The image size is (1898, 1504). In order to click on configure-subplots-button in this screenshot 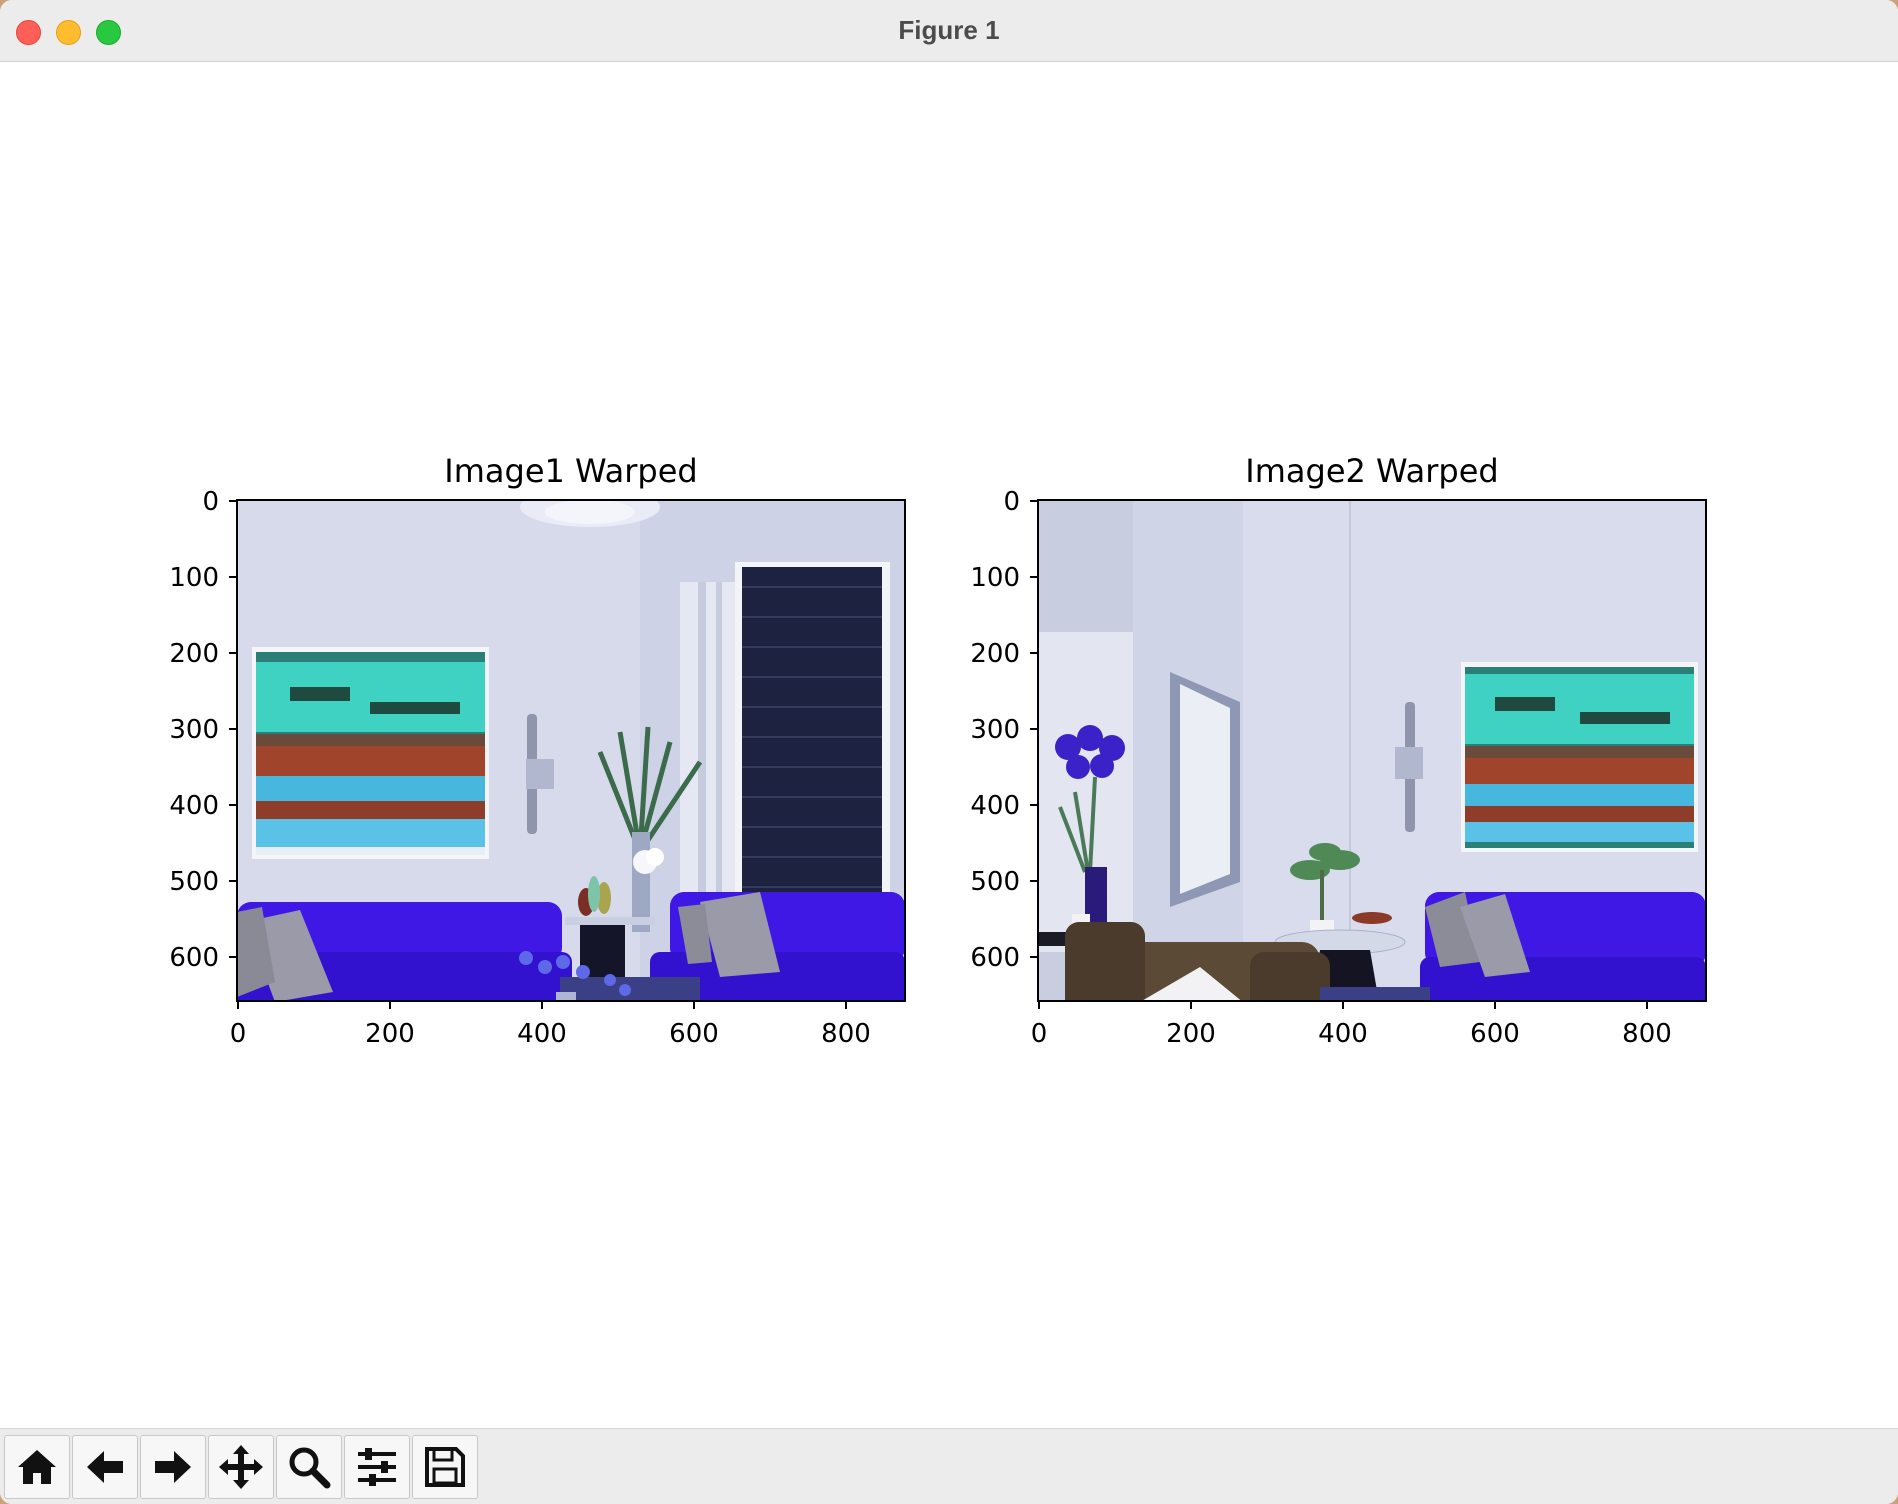, I will do `click(377, 1467)`.